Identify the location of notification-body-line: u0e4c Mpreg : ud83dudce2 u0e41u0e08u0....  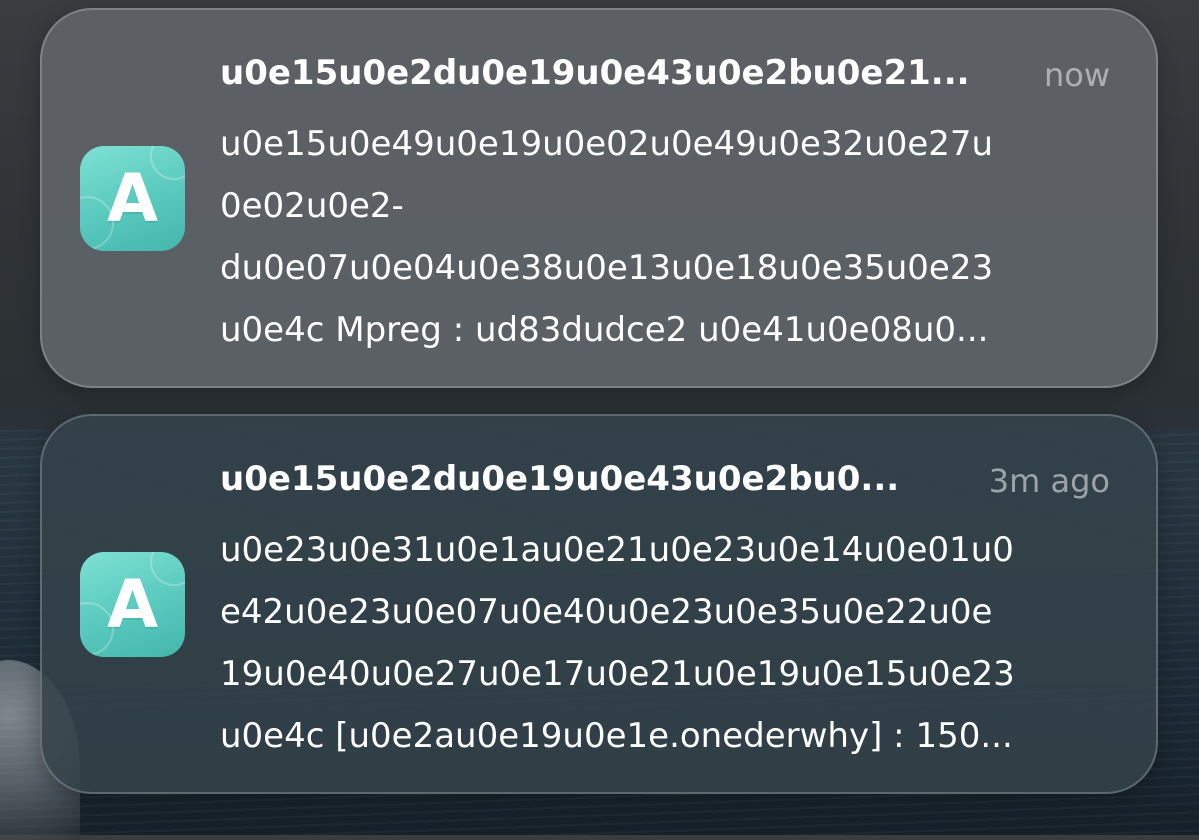
(604, 330).